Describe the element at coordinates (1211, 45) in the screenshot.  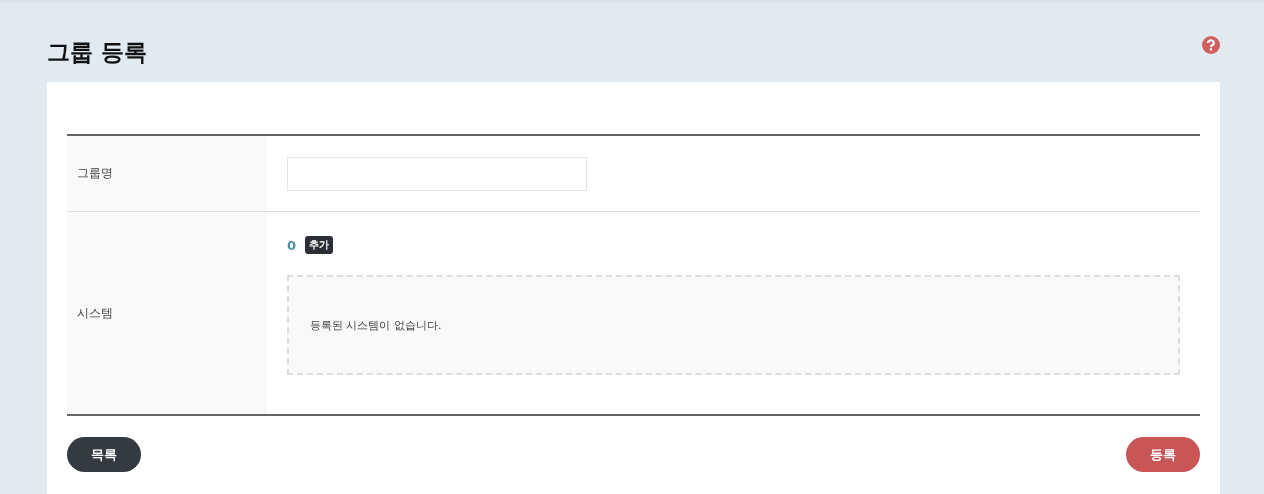
I see `help-icon` at that location.